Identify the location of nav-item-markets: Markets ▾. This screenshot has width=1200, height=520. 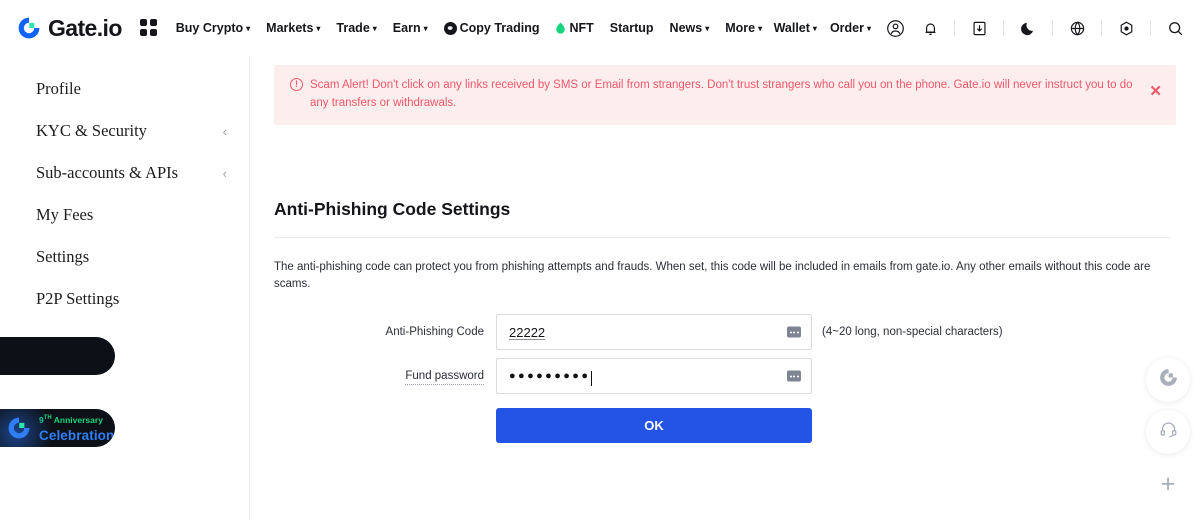
(293, 28).